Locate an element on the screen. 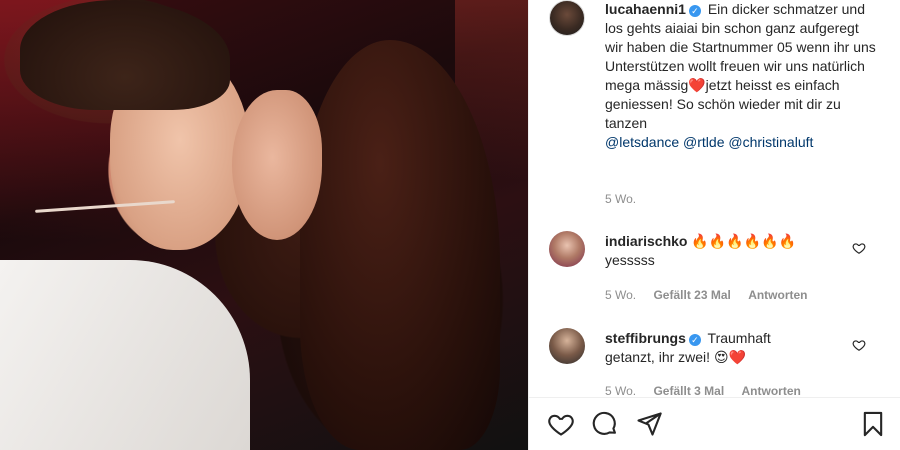  comment-likes: Gefällt 23 Mal is located at coordinates (691, 295).